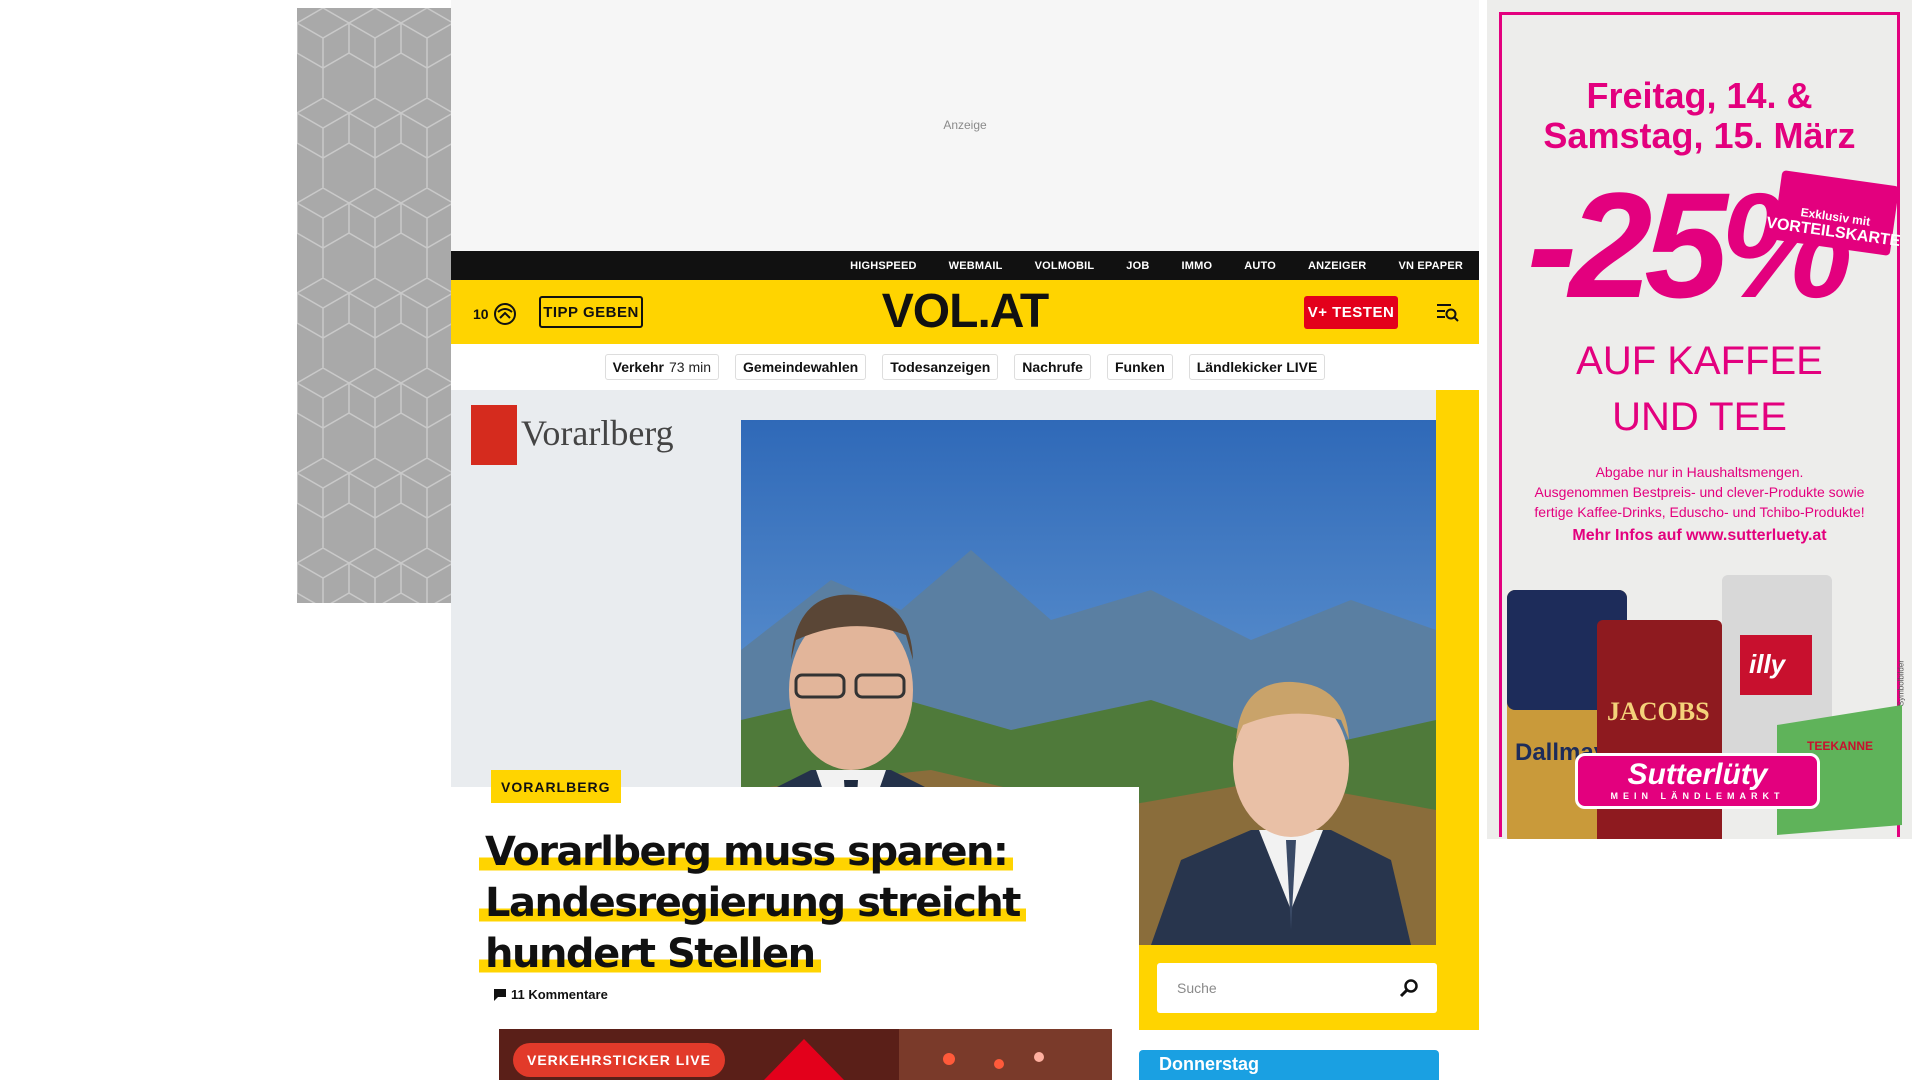  Describe the element at coordinates (801, 367) in the screenshot. I see `quicknav-gemeindewahlen: Gemeindewahlen` at that location.